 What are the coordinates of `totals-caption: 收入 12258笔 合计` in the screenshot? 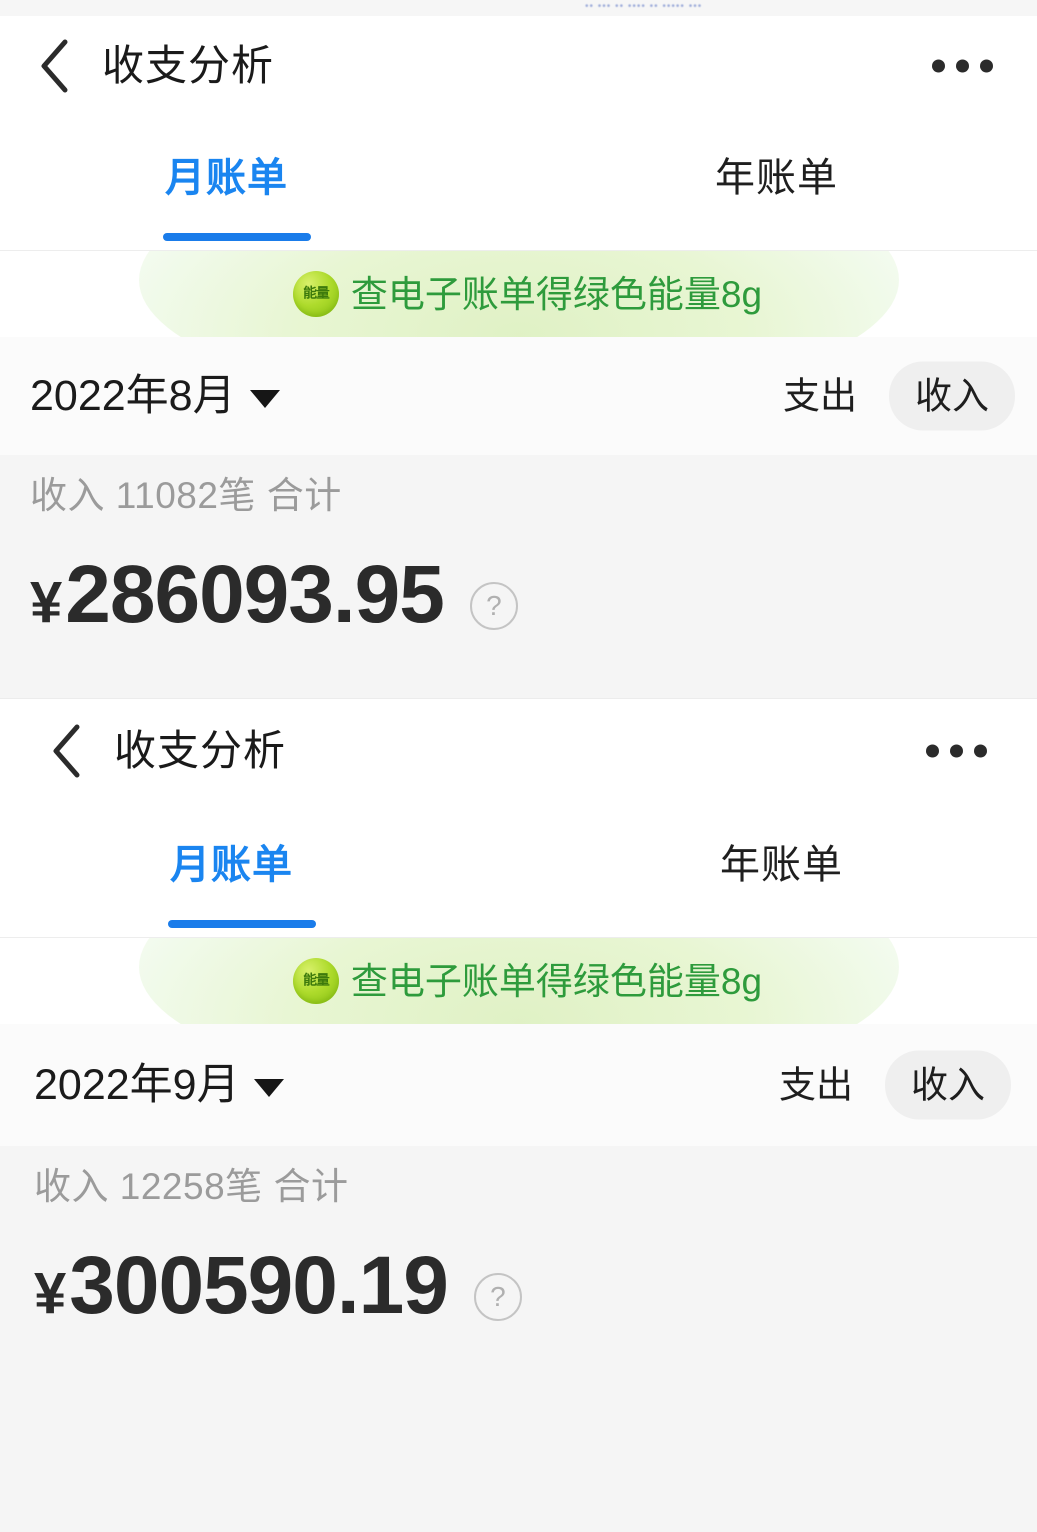 It's located at (191, 1186).